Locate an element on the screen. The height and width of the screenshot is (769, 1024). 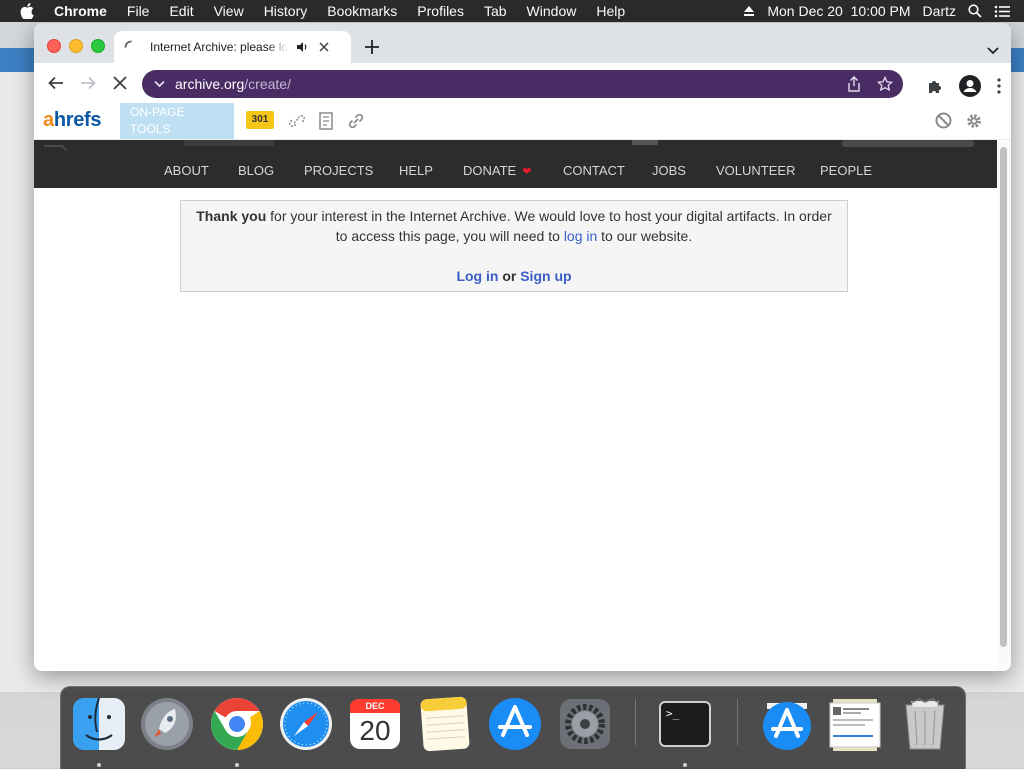
log-in-inline-link: log in is located at coordinates (580, 236).